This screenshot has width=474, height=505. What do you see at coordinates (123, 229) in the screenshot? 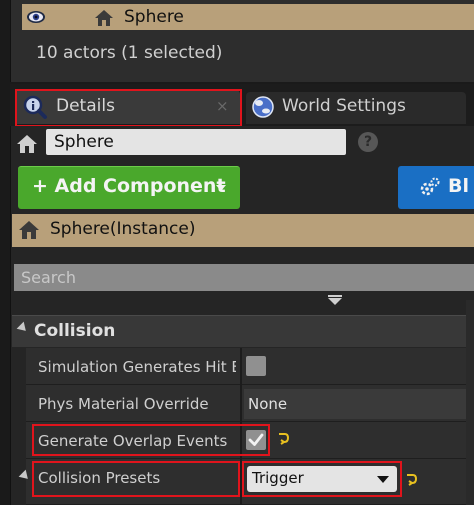
I see `component-instance-label: Sphere(Instance)` at bounding box center [123, 229].